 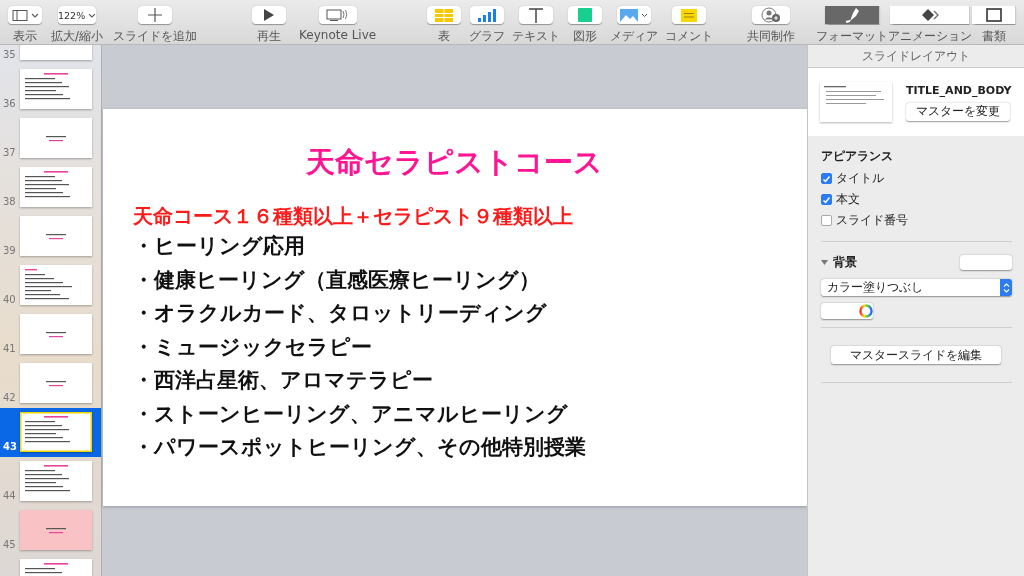 I want to click on comment-button, so click(x=689, y=15).